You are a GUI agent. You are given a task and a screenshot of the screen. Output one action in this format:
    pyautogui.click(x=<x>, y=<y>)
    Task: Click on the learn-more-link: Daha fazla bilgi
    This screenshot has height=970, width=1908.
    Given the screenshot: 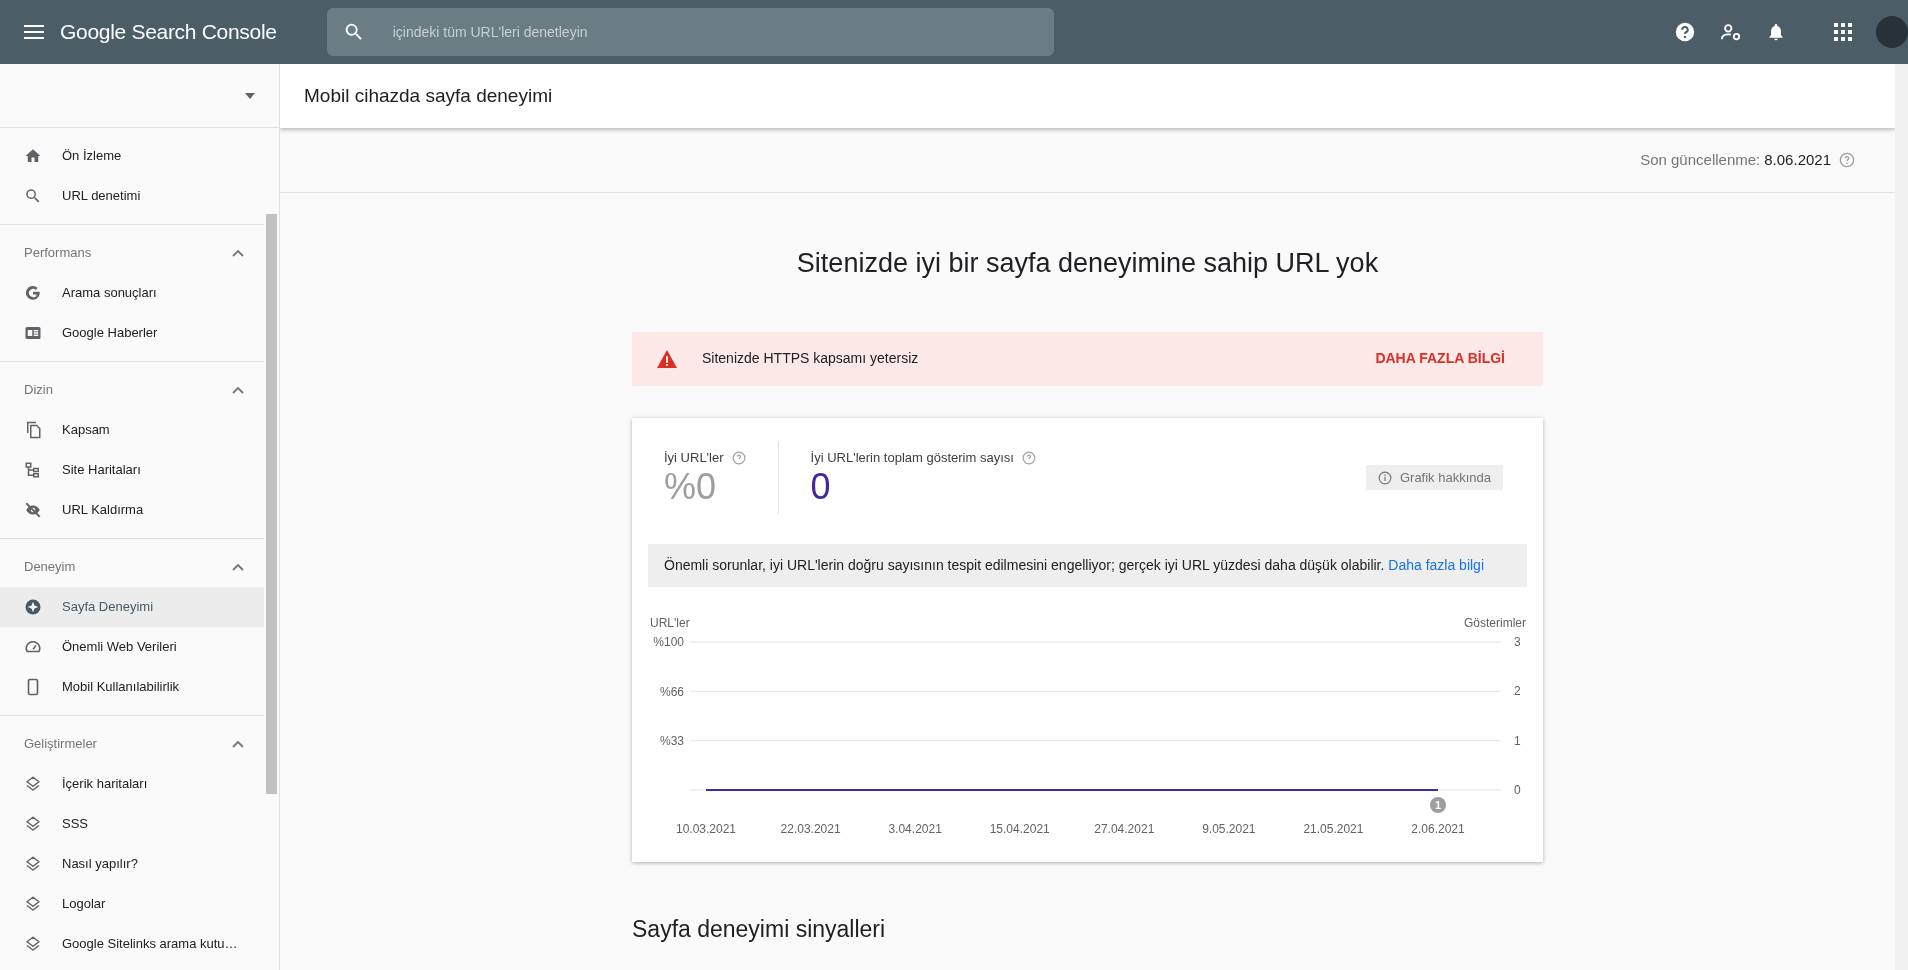 What is the action you would take?
    pyautogui.click(x=1436, y=564)
    